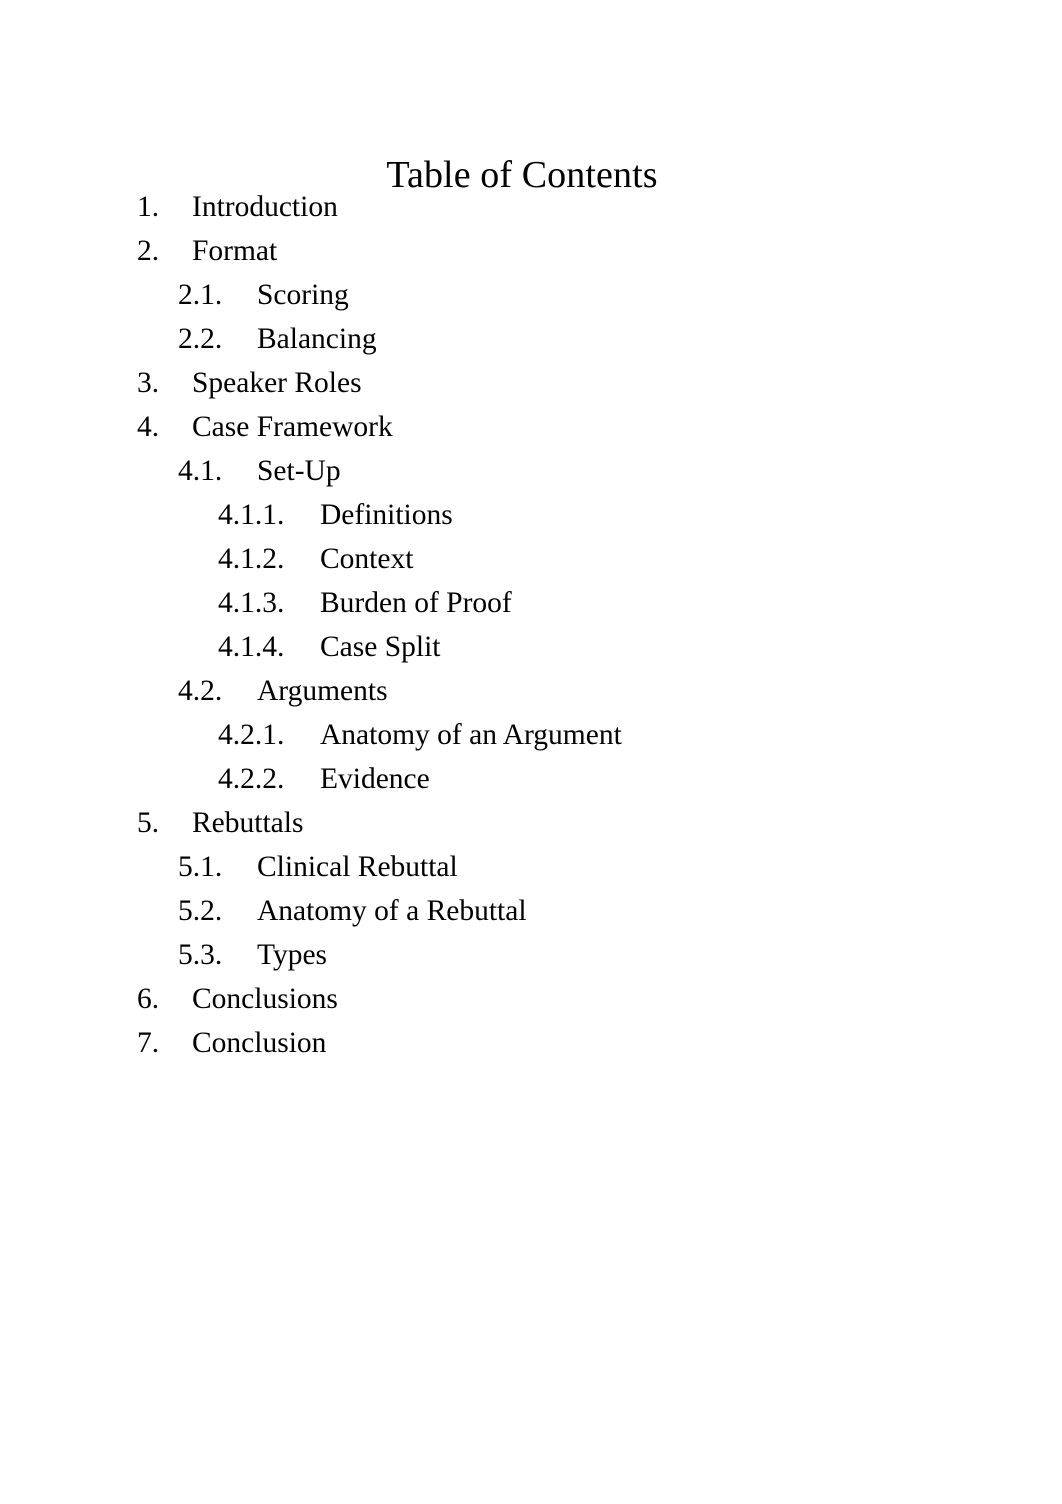 This screenshot has width=1062, height=1504. What do you see at coordinates (200, 471) in the screenshot?
I see `toc-entry-number: 4.1.` at bounding box center [200, 471].